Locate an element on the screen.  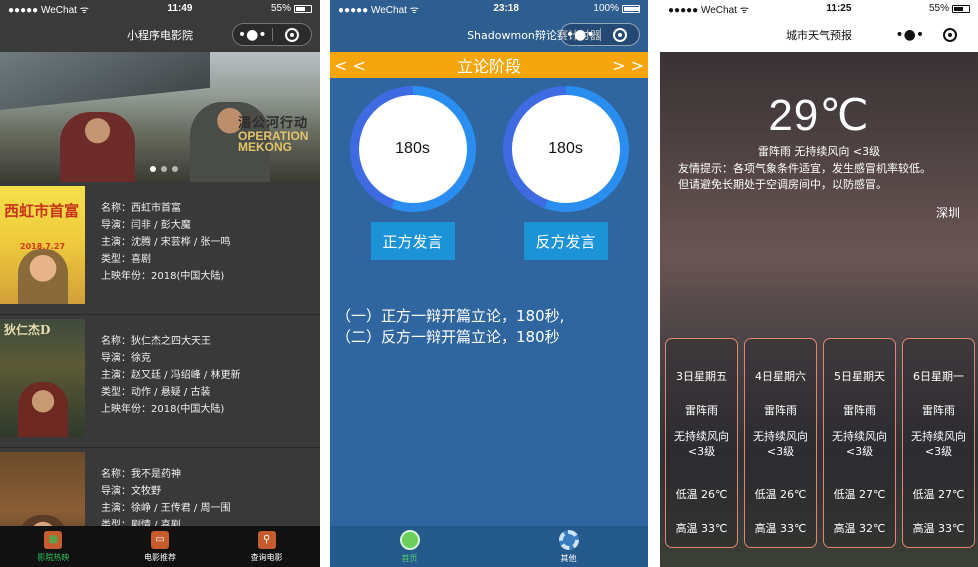
forecast-low: 低温 27℃ is located at coordinates (859, 494).